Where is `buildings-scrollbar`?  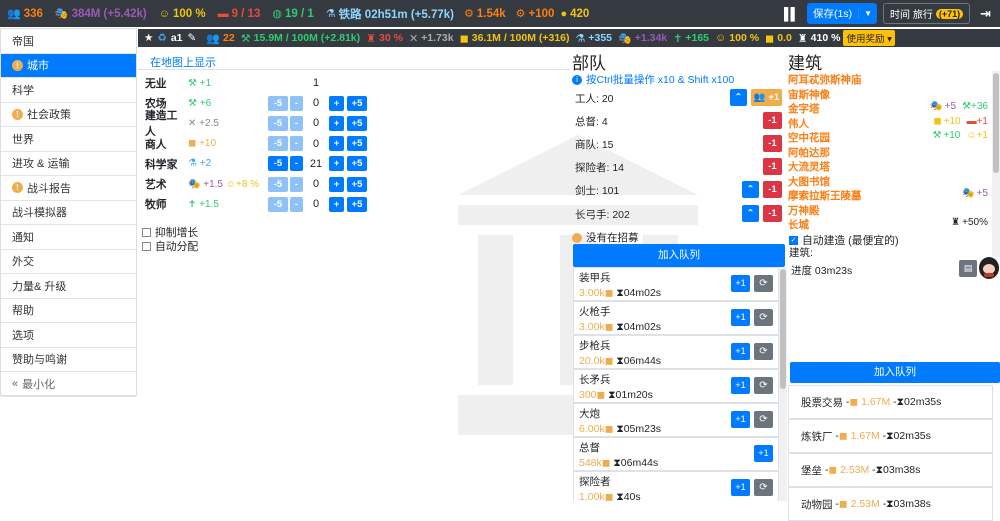
buildings-scrollbar is located at coordinates (996, 164).